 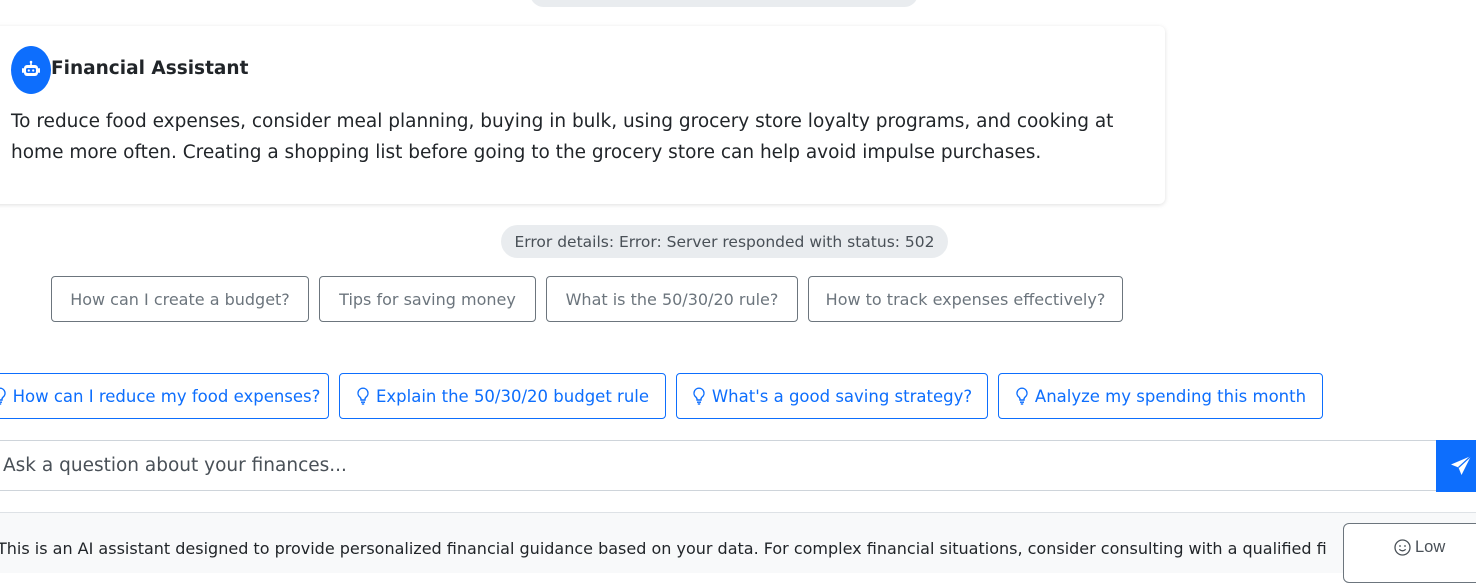 I want to click on quick-question-button: Explain the 50/30/20 budget rule, so click(x=502, y=396).